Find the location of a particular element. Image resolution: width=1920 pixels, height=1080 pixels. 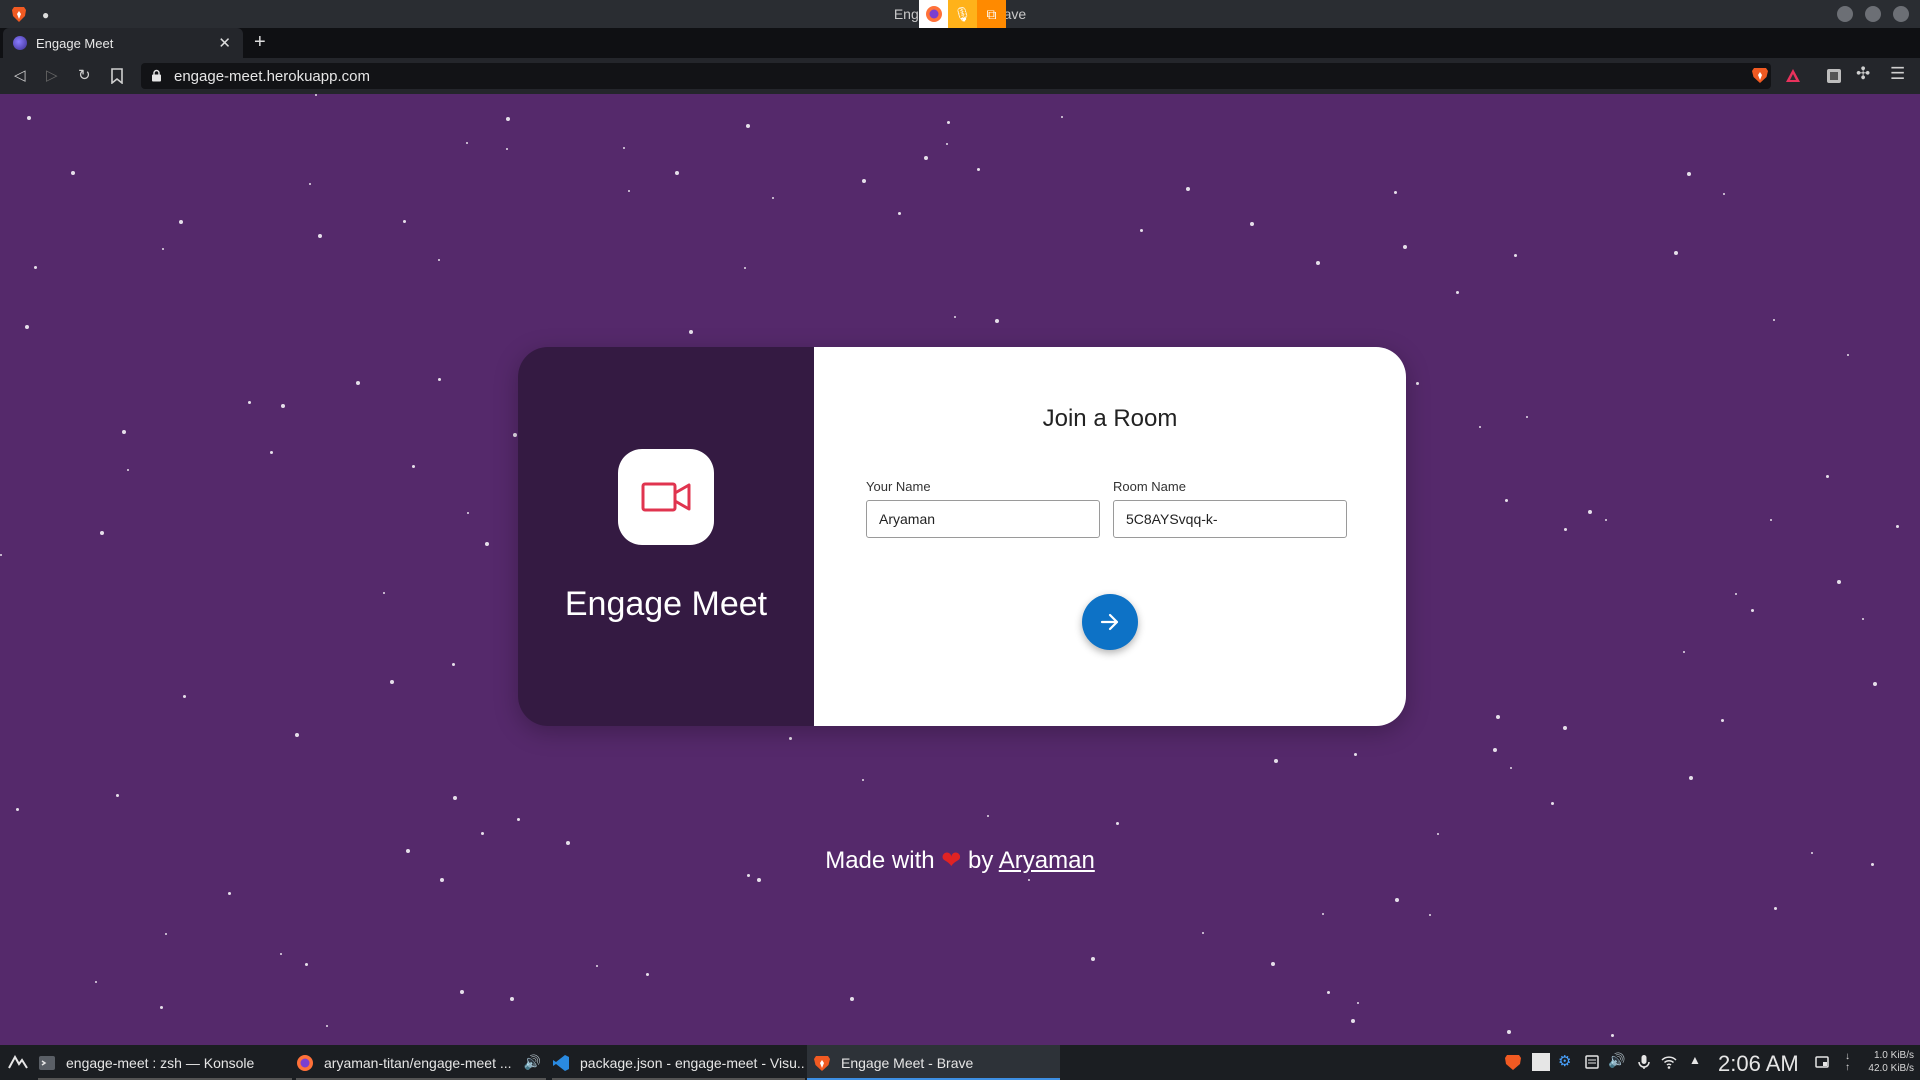

vscode-icon is located at coordinates (561, 1062).